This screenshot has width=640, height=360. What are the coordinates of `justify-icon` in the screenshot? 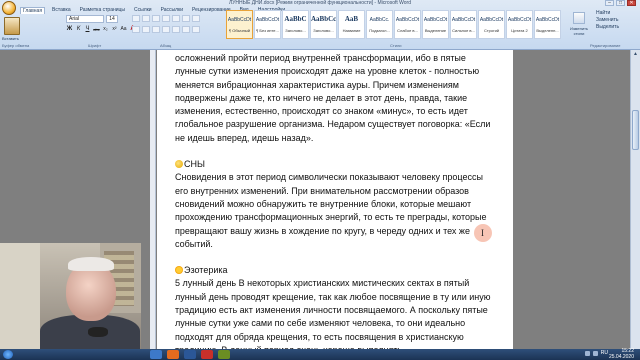 It's located at (166, 29).